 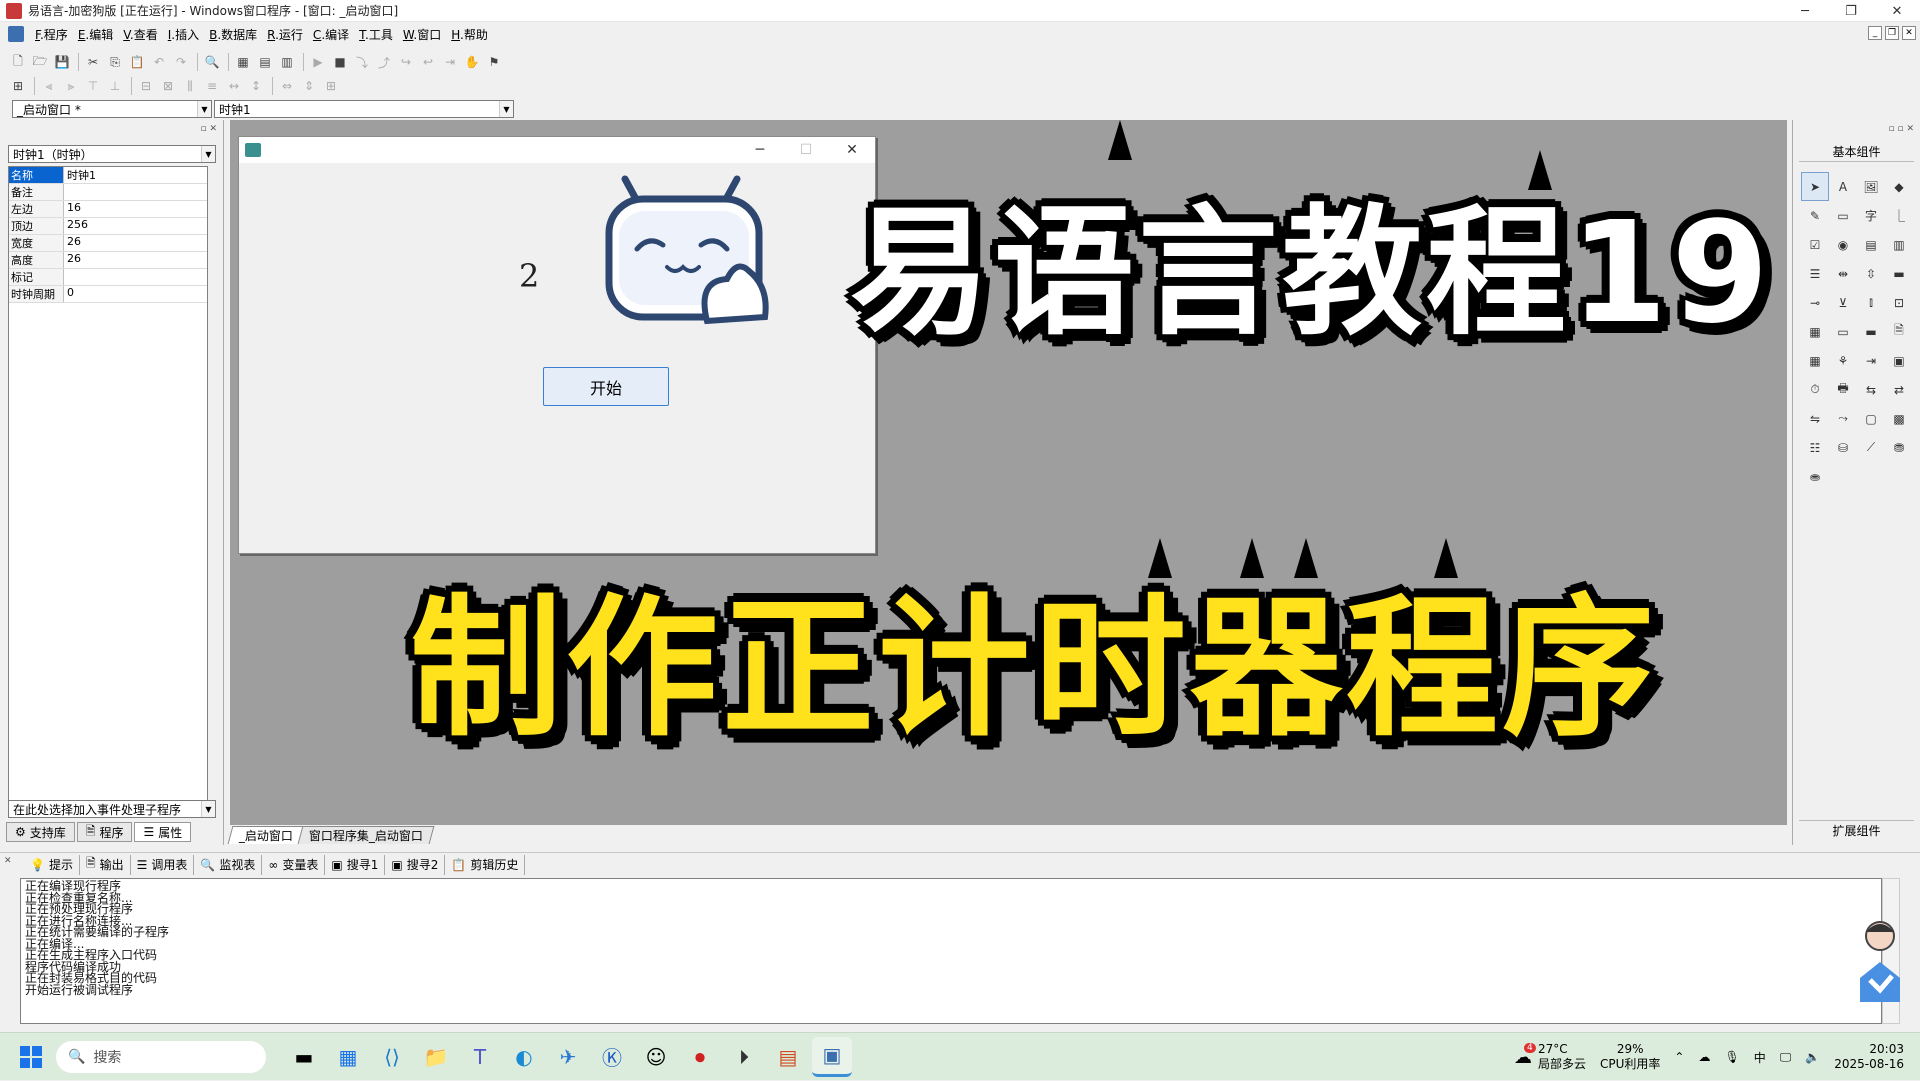 What do you see at coordinates (744, 1057) in the screenshot?
I see `player-icon: ⏵` at bounding box center [744, 1057].